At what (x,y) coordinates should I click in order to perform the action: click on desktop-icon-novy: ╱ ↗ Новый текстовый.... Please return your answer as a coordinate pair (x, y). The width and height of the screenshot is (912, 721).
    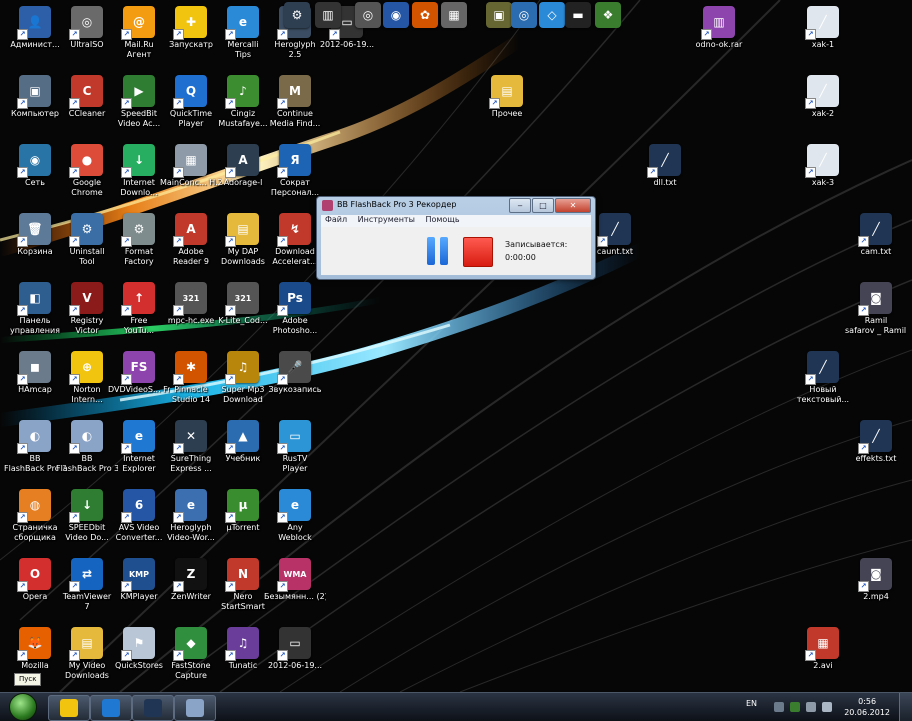
    Looking at the image, I should click on (823, 380).